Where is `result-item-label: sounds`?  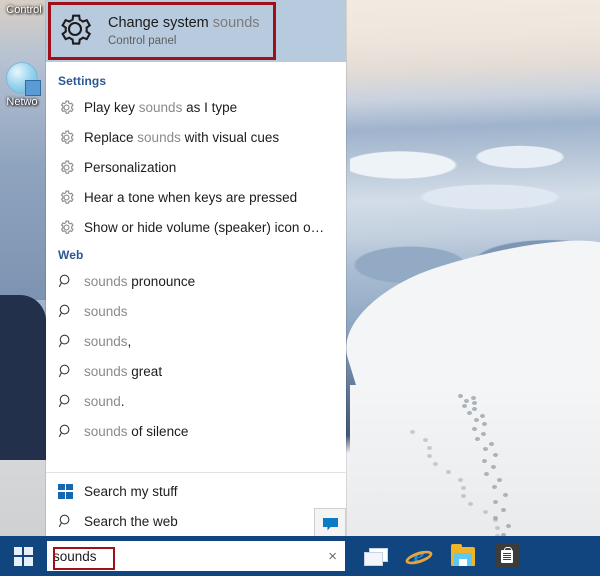 result-item-label: sounds is located at coordinates (106, 311).